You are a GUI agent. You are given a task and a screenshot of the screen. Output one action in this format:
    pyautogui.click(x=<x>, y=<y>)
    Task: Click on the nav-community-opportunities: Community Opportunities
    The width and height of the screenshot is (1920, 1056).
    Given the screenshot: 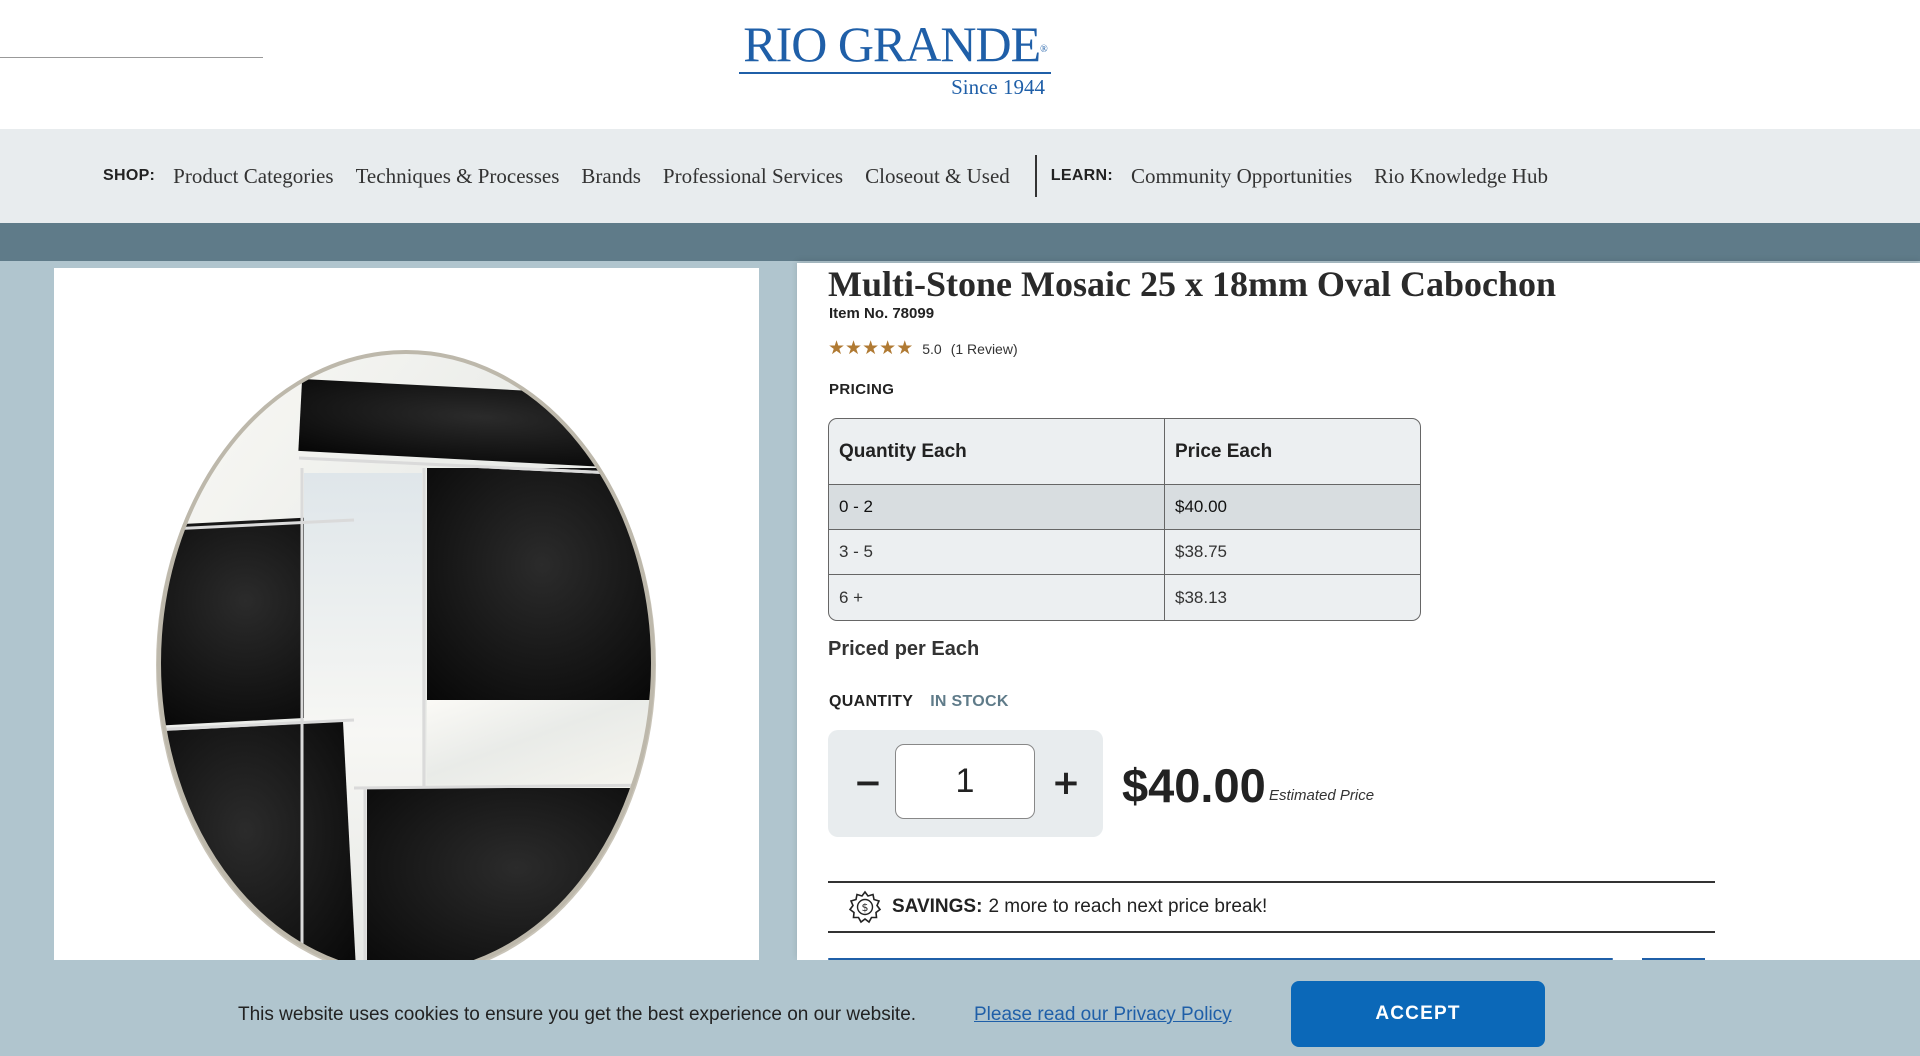 What is the action you would take?
    pyautogui.click(x=1241, y=176)
    